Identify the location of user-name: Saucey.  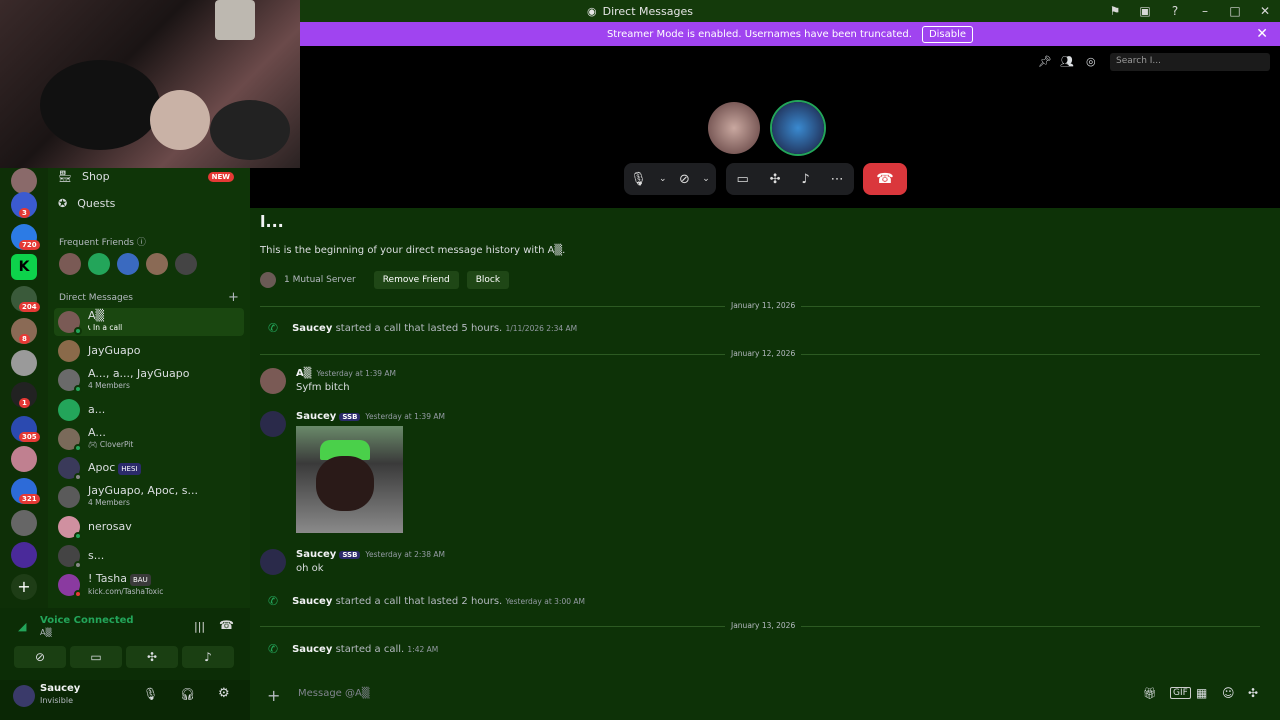
(60, 688).